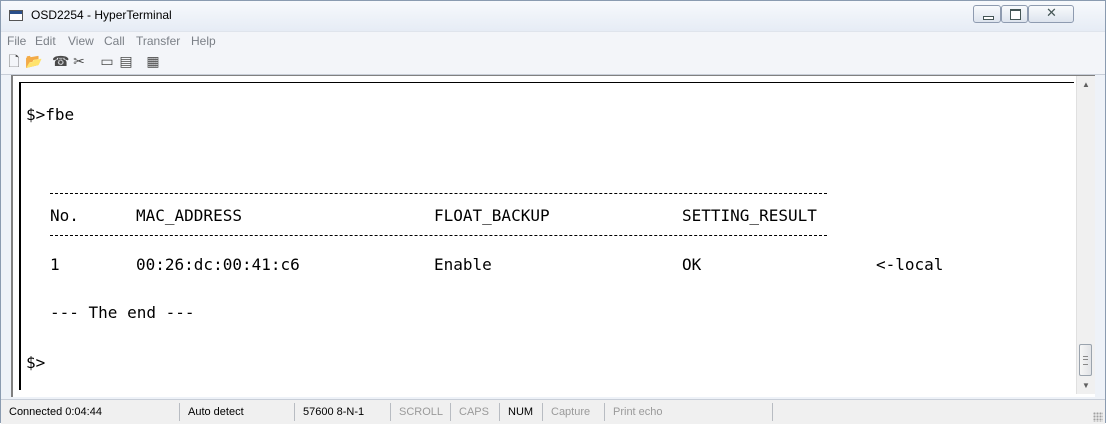 The height and width of the screenshot is (425, 1108). What do you see at coordinates (239, 412) in the screenshot?
I see `status-detect: Auto detect` at bounding box center [239, 412].